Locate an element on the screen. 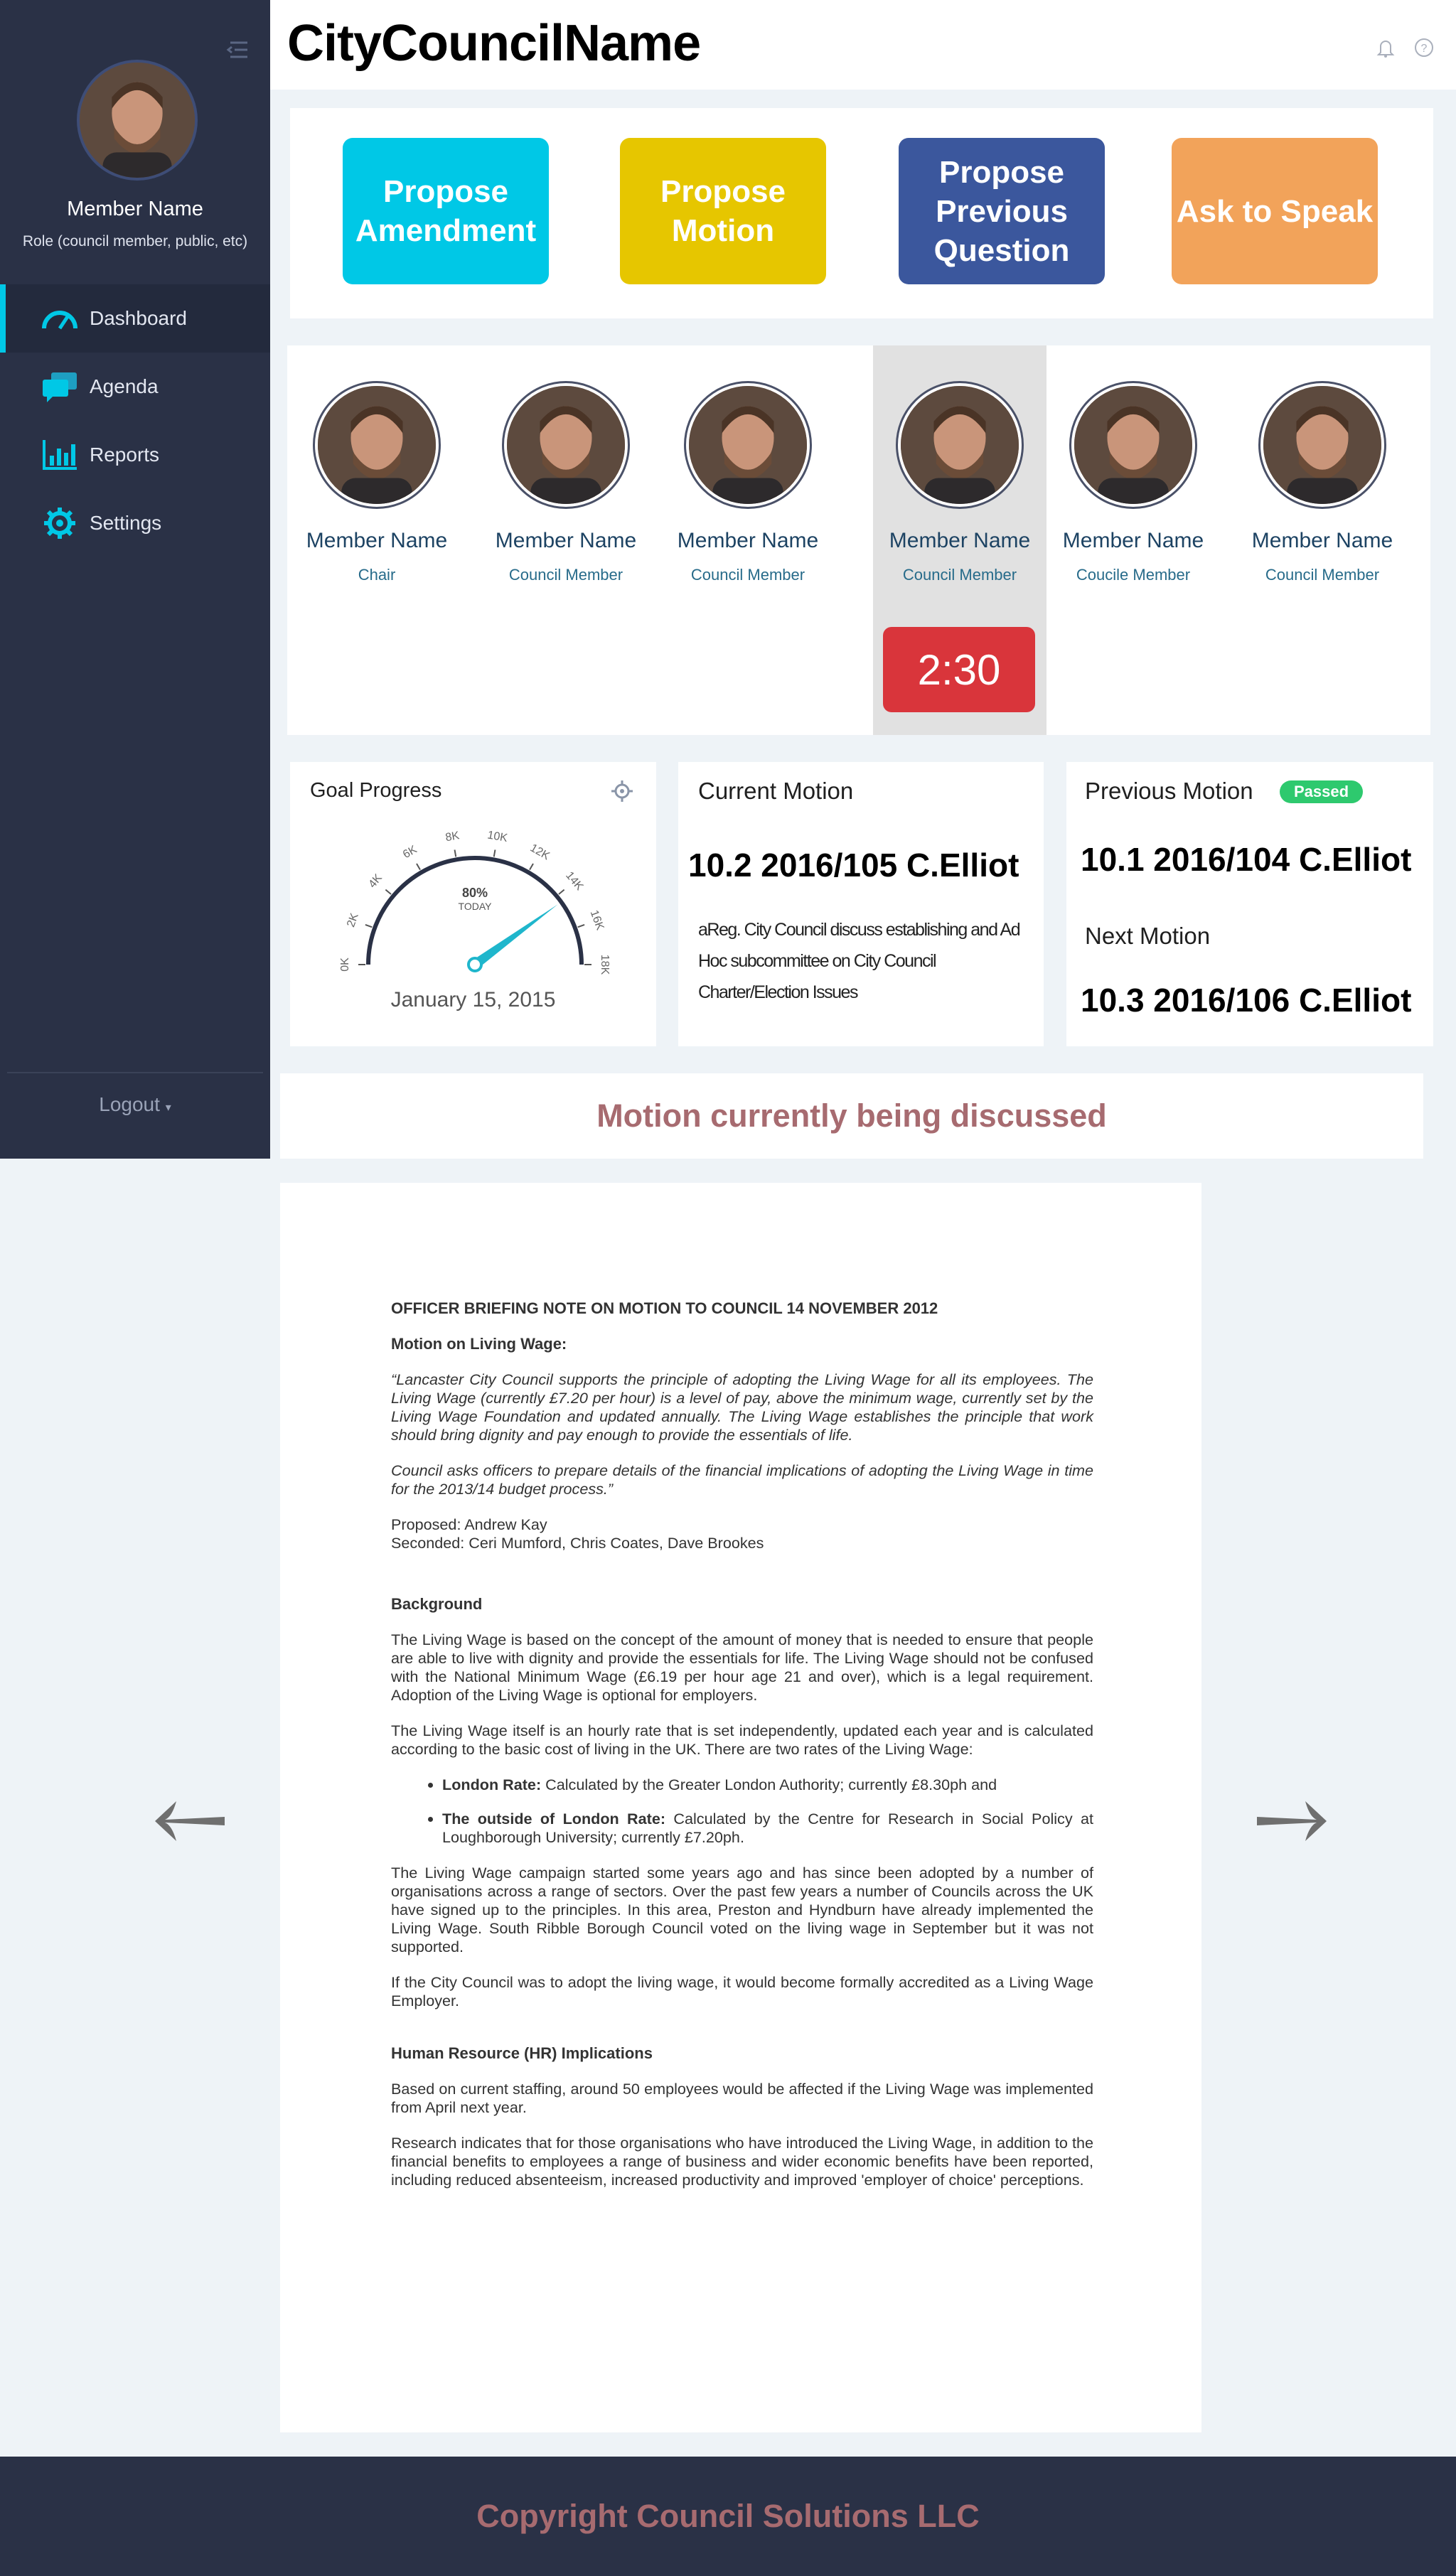  member-role: Coucile Member is located at coordinates (1133, 575).